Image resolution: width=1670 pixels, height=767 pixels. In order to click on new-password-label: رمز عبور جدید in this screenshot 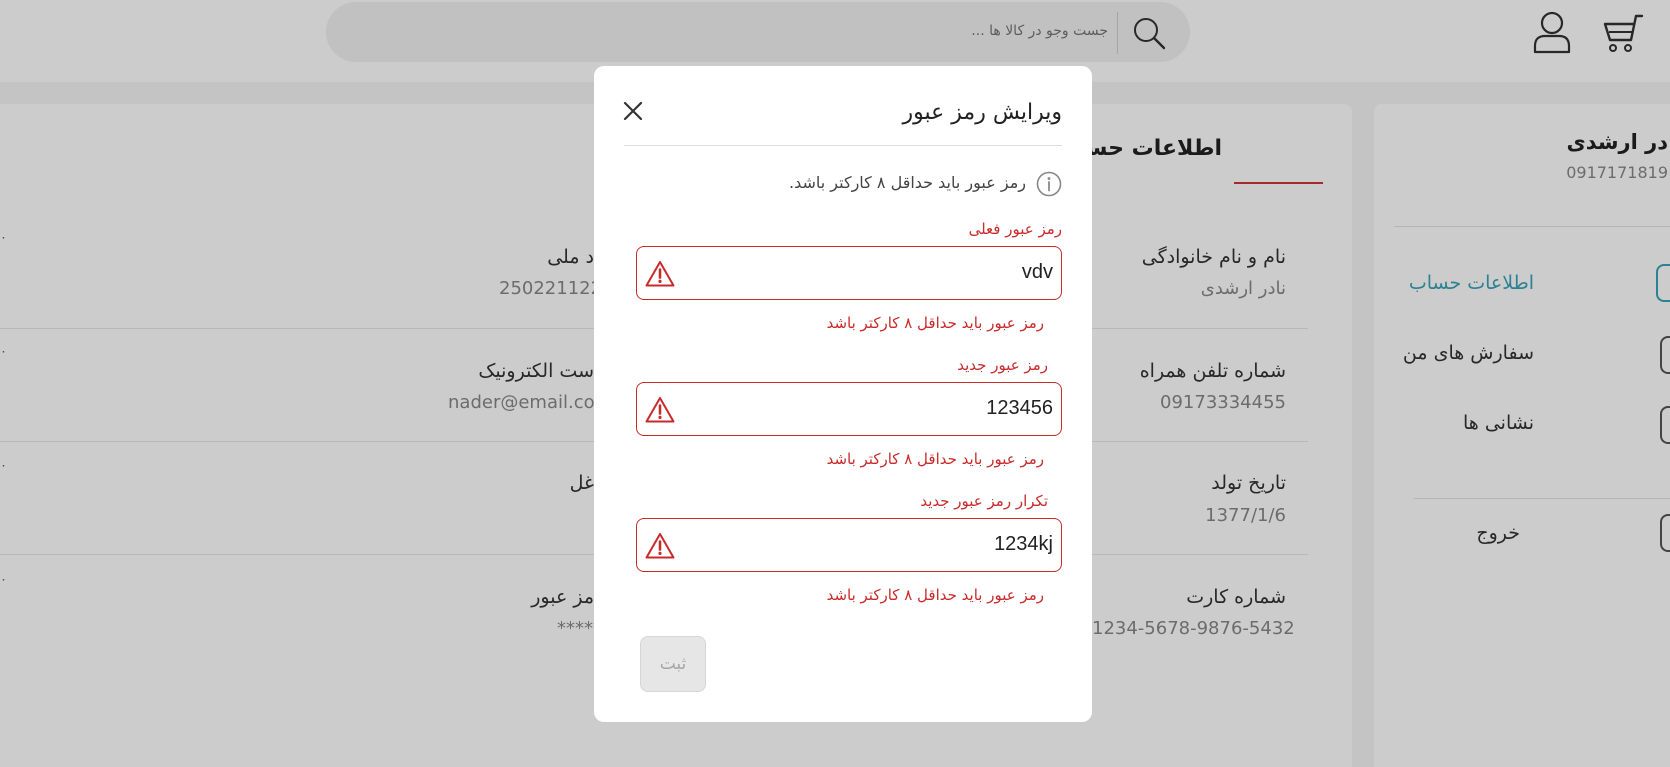, I will do `click(1002, 365)`.